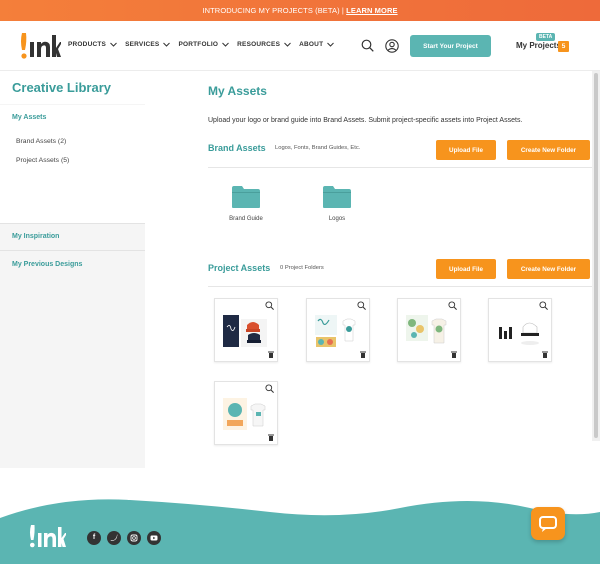  I want to click on project-create-folder-button: Create New Folder, so click(548, 269).